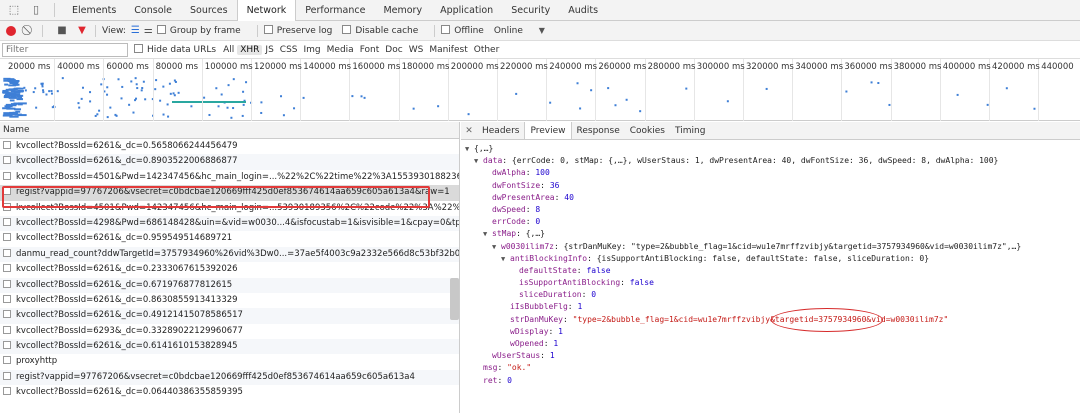 The height and width of the screenshot is (413, 1080). Describe the element at coordinates (556, 343) in the screenshot. I see `json-value: 1` at that location.